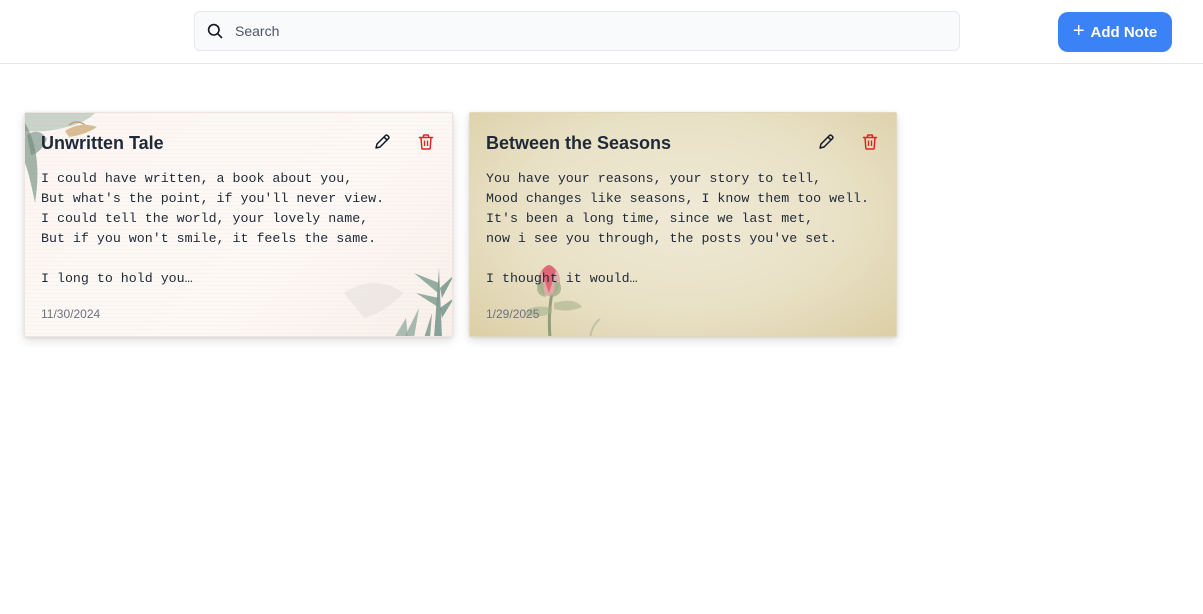 This screenshot has height=614, width=1203. I want to click on search-input, so click(597, 31).